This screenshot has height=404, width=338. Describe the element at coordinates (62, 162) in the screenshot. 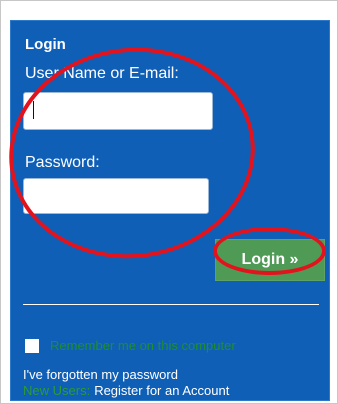

I see `password-label: Password:` at that location.